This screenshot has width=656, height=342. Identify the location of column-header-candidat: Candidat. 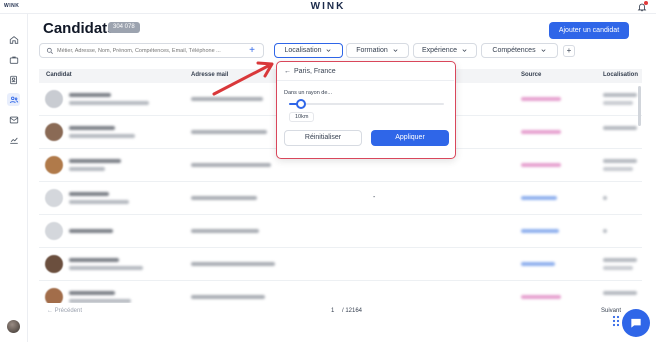
(59, 75).